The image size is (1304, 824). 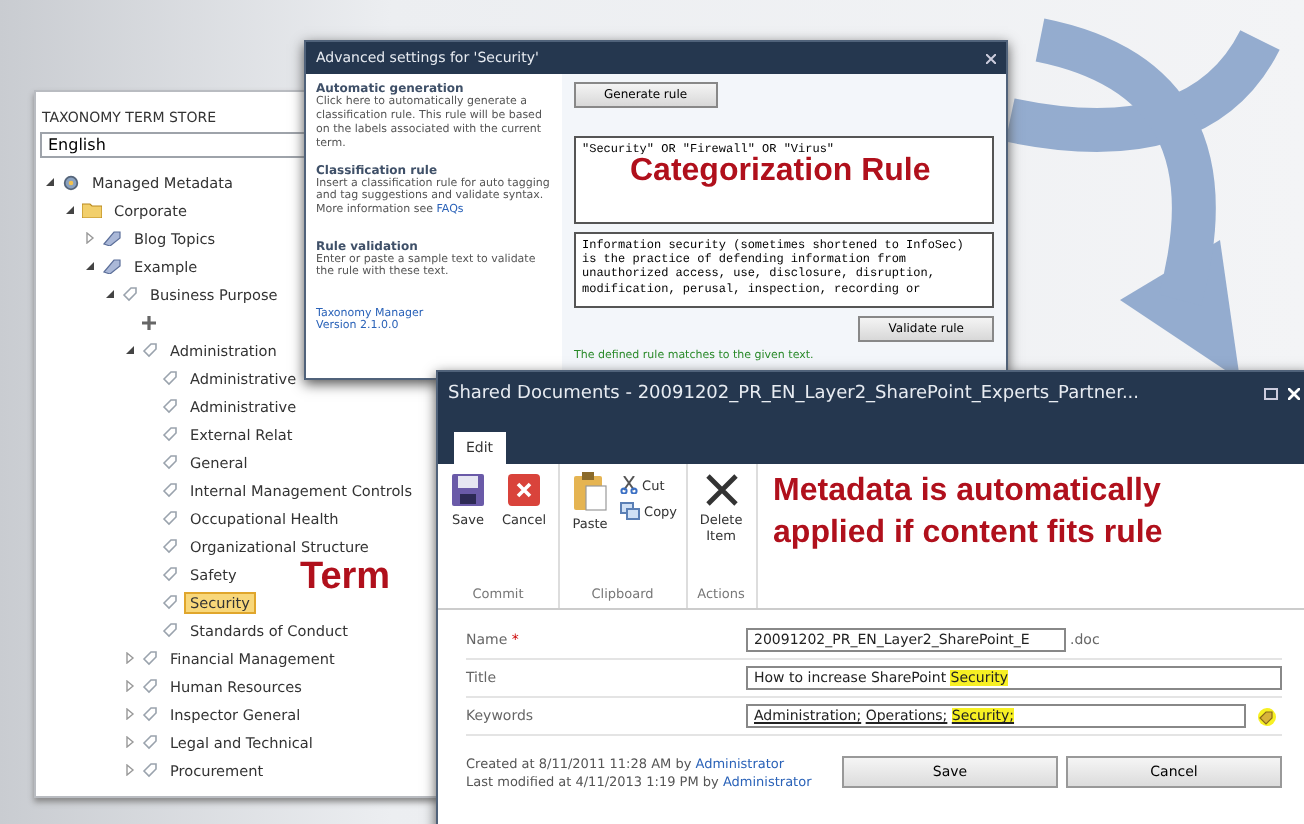 I want to click on rule-label: Categorization Rule, so click(x=780, y=172).